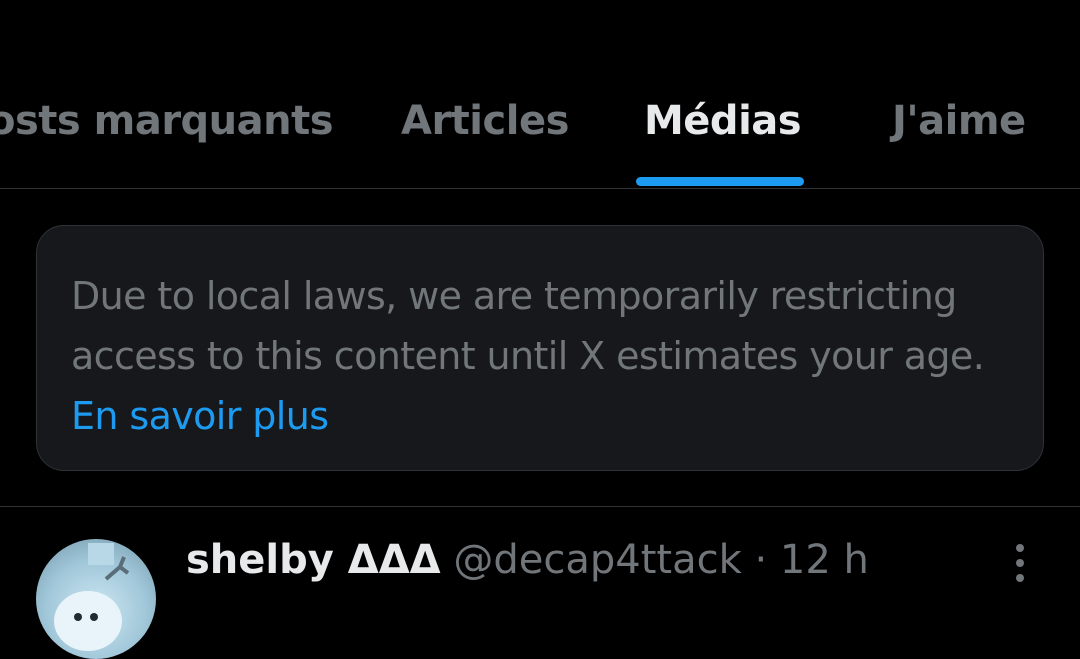 The height and width of the screenshot is (659, 1080). I want to click on post-header: shelby ΔΔΔ @decap4ttack · 12 h, so click(527, 560).